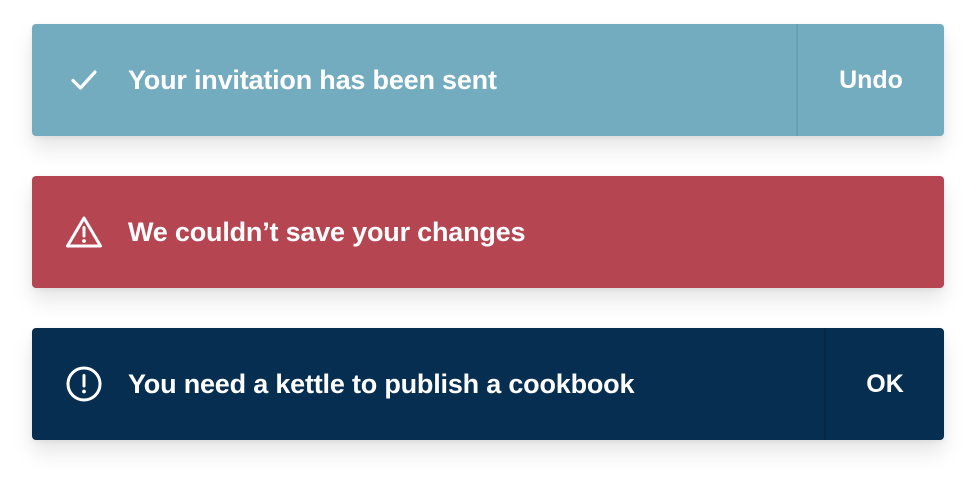 The height and width of the screenshot is (480, 976). I want to click on toast-message: You need a kettle to publish a cookbook, so click(381, 383).